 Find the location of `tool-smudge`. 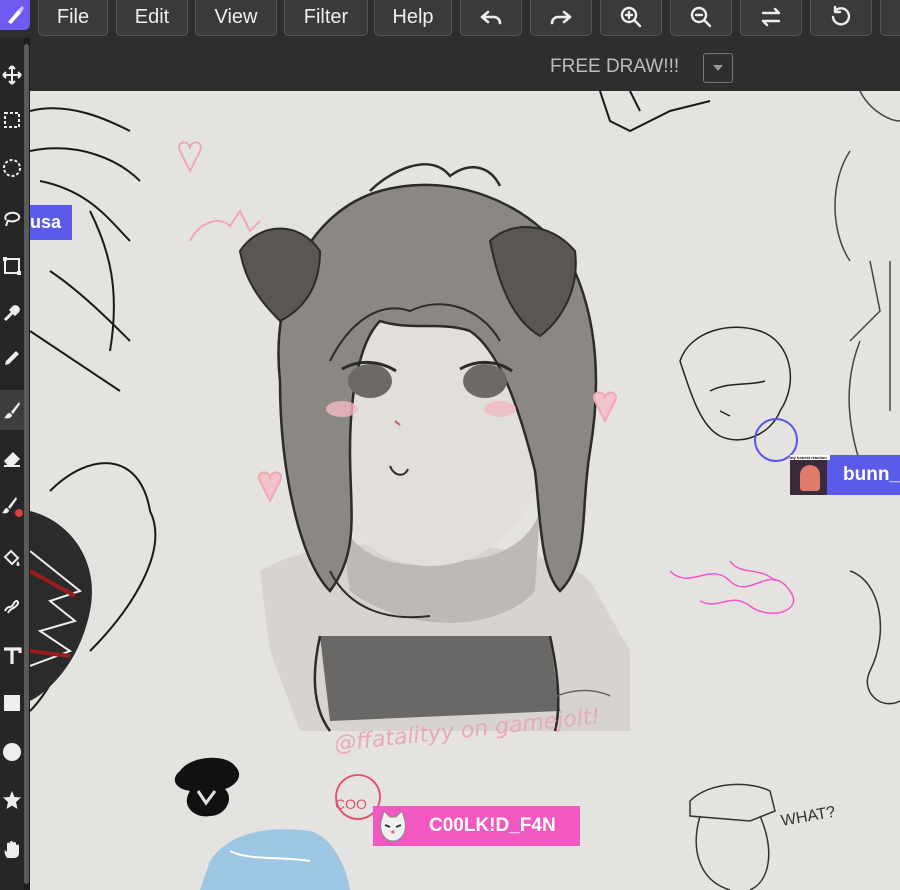

tool-smudge is located at coordinates (12, 606).